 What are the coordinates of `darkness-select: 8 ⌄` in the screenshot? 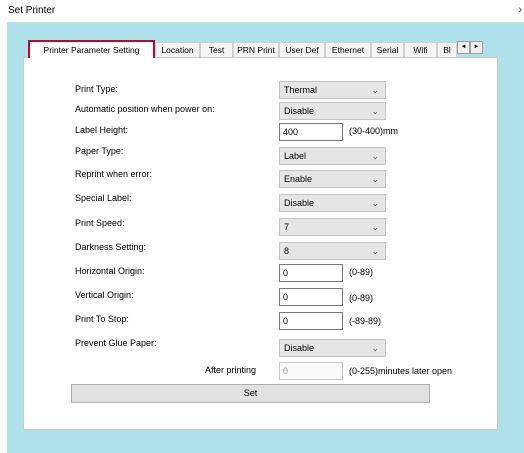 It's located at (332, 251).